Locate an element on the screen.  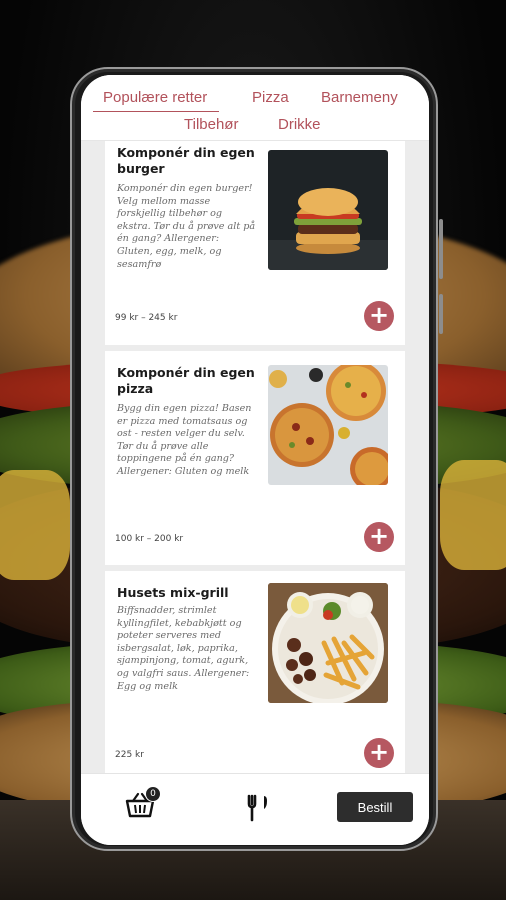
tab-populaere-retter: Populære retter is located at coordinates (156, 100).